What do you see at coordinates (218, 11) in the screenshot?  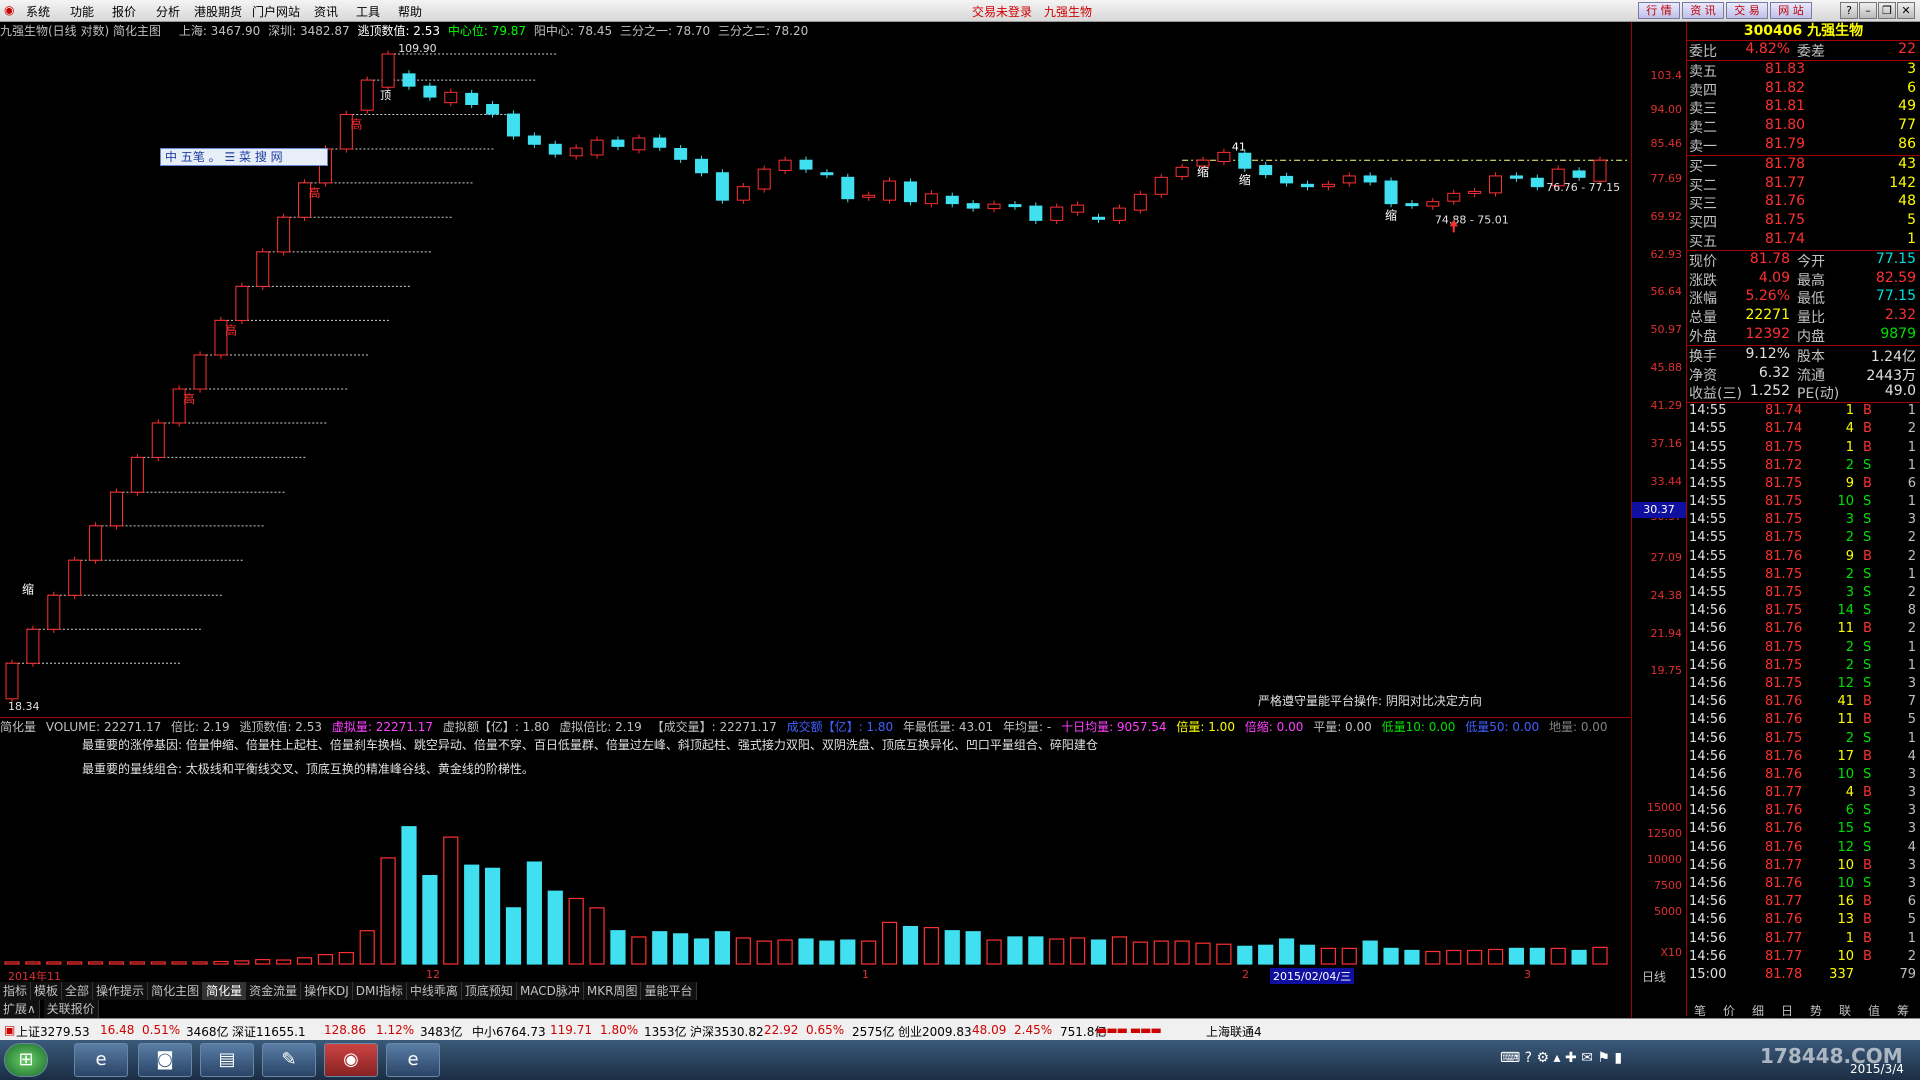 I see `menu-hk-futures: 港股期货` at bounding box center [218, 11].